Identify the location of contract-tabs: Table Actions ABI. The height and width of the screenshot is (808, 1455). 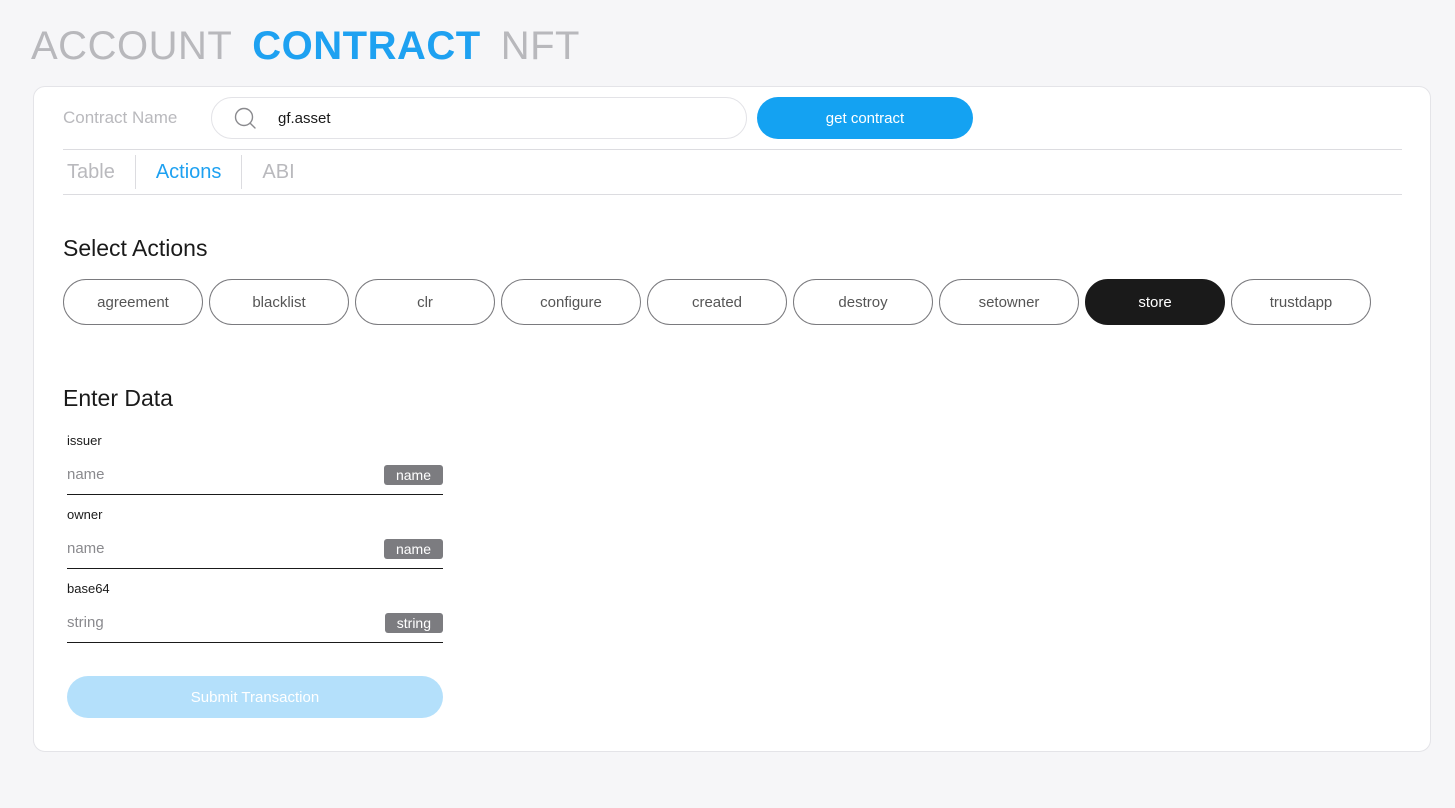
(189, 172).